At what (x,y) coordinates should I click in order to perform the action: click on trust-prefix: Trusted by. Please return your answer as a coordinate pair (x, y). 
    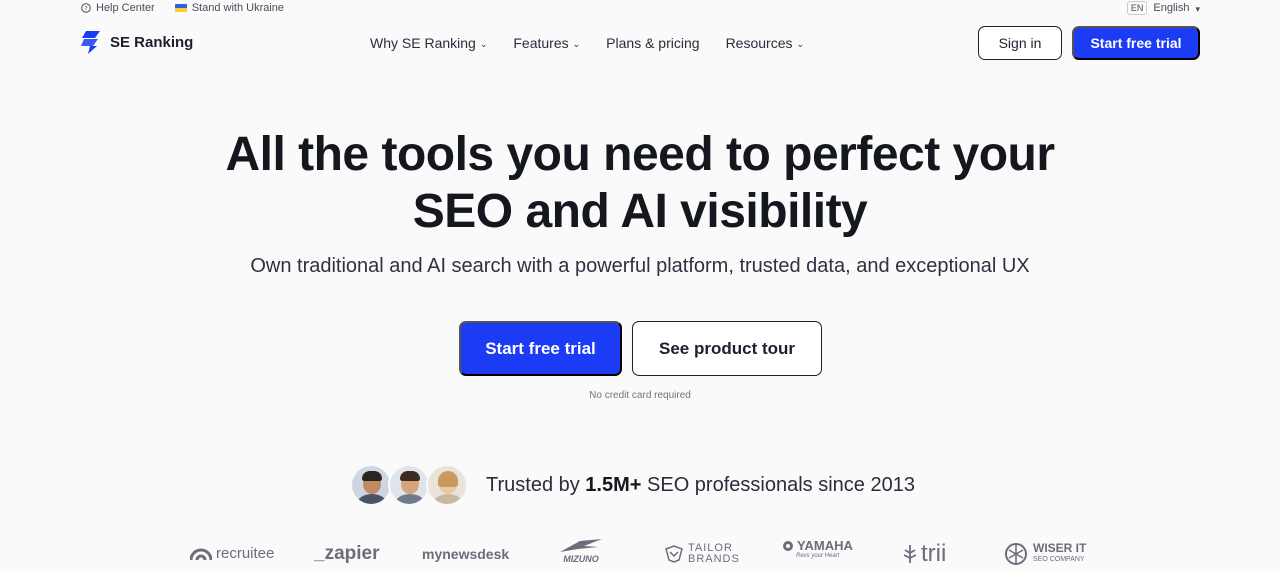
    Looking at the image, I should click on (536, 484).